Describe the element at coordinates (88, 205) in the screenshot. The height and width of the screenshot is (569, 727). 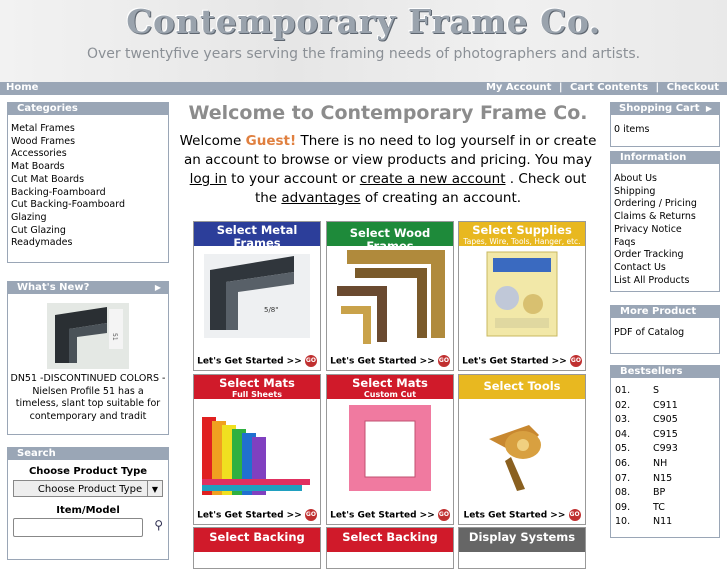
I see `category-link: Cut Backing-Foamboard` at that location.